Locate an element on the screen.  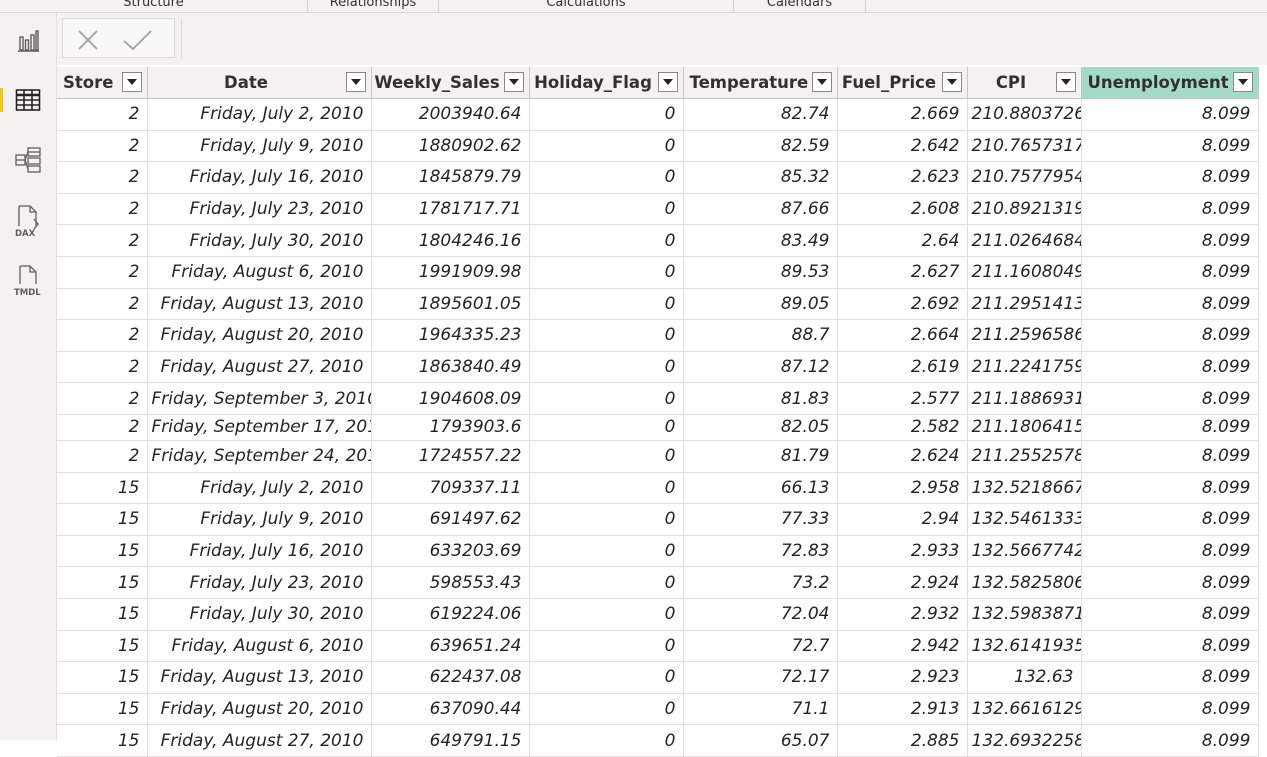
cell-temperature: 77.33 is located at coordinates (760, 519).